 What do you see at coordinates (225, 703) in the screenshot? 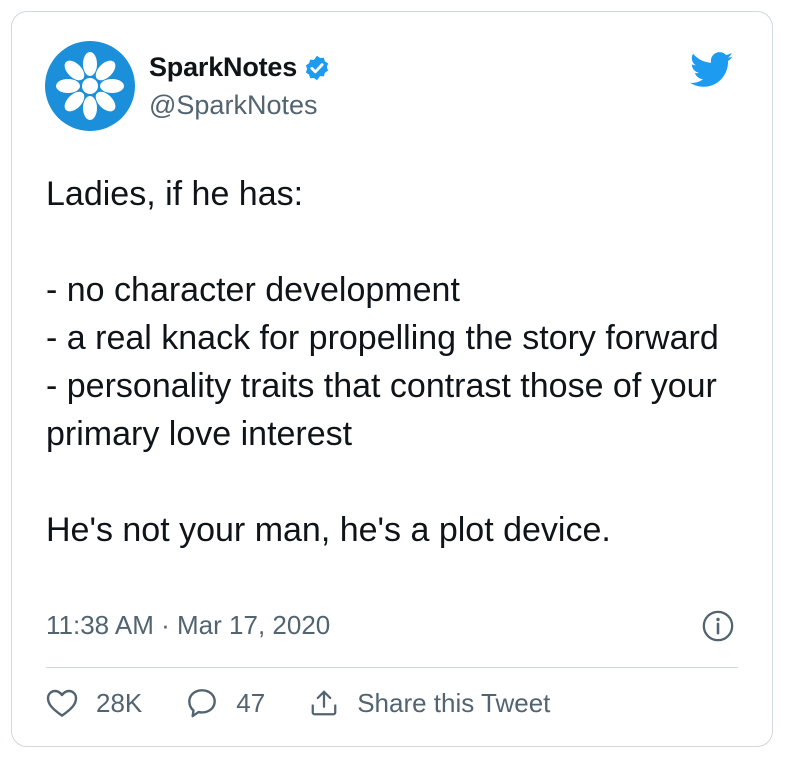
I see `reply-button: 47` at bounding box center [225, 703].